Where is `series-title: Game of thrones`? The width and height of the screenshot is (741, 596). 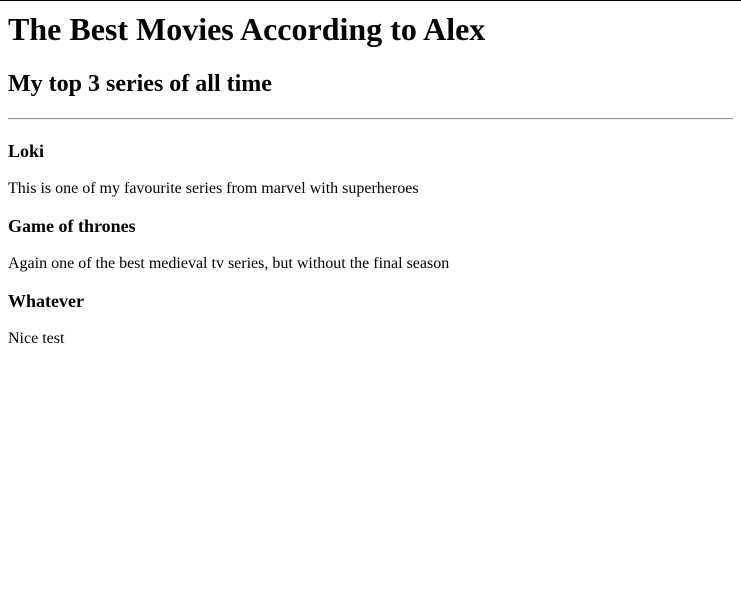
series-title: Game of thrones is located at coordinates (72, 226).